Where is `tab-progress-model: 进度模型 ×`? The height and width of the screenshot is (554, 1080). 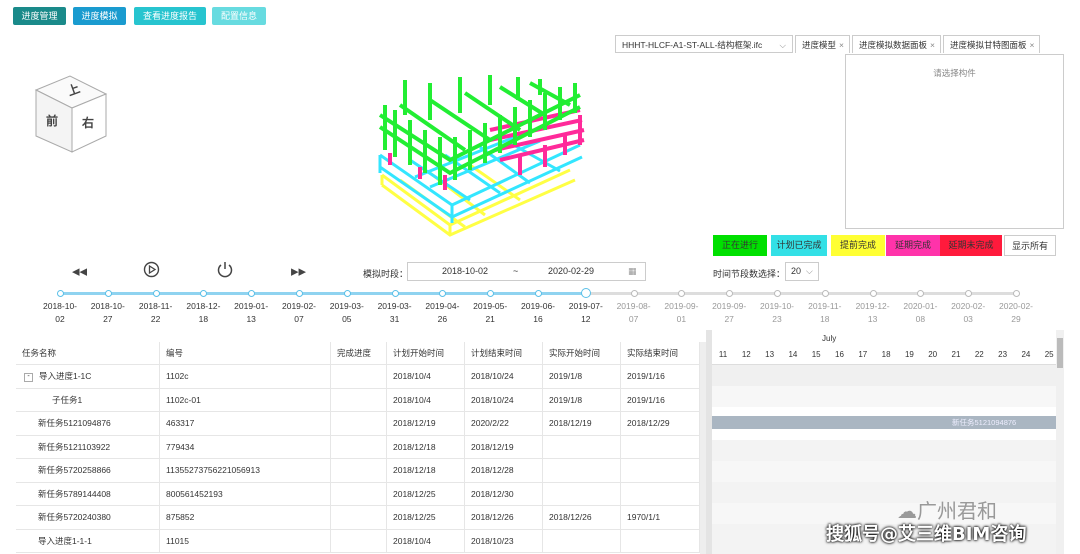 tab-progress-model: 进度模型 × is located at coordinates (822, 44).